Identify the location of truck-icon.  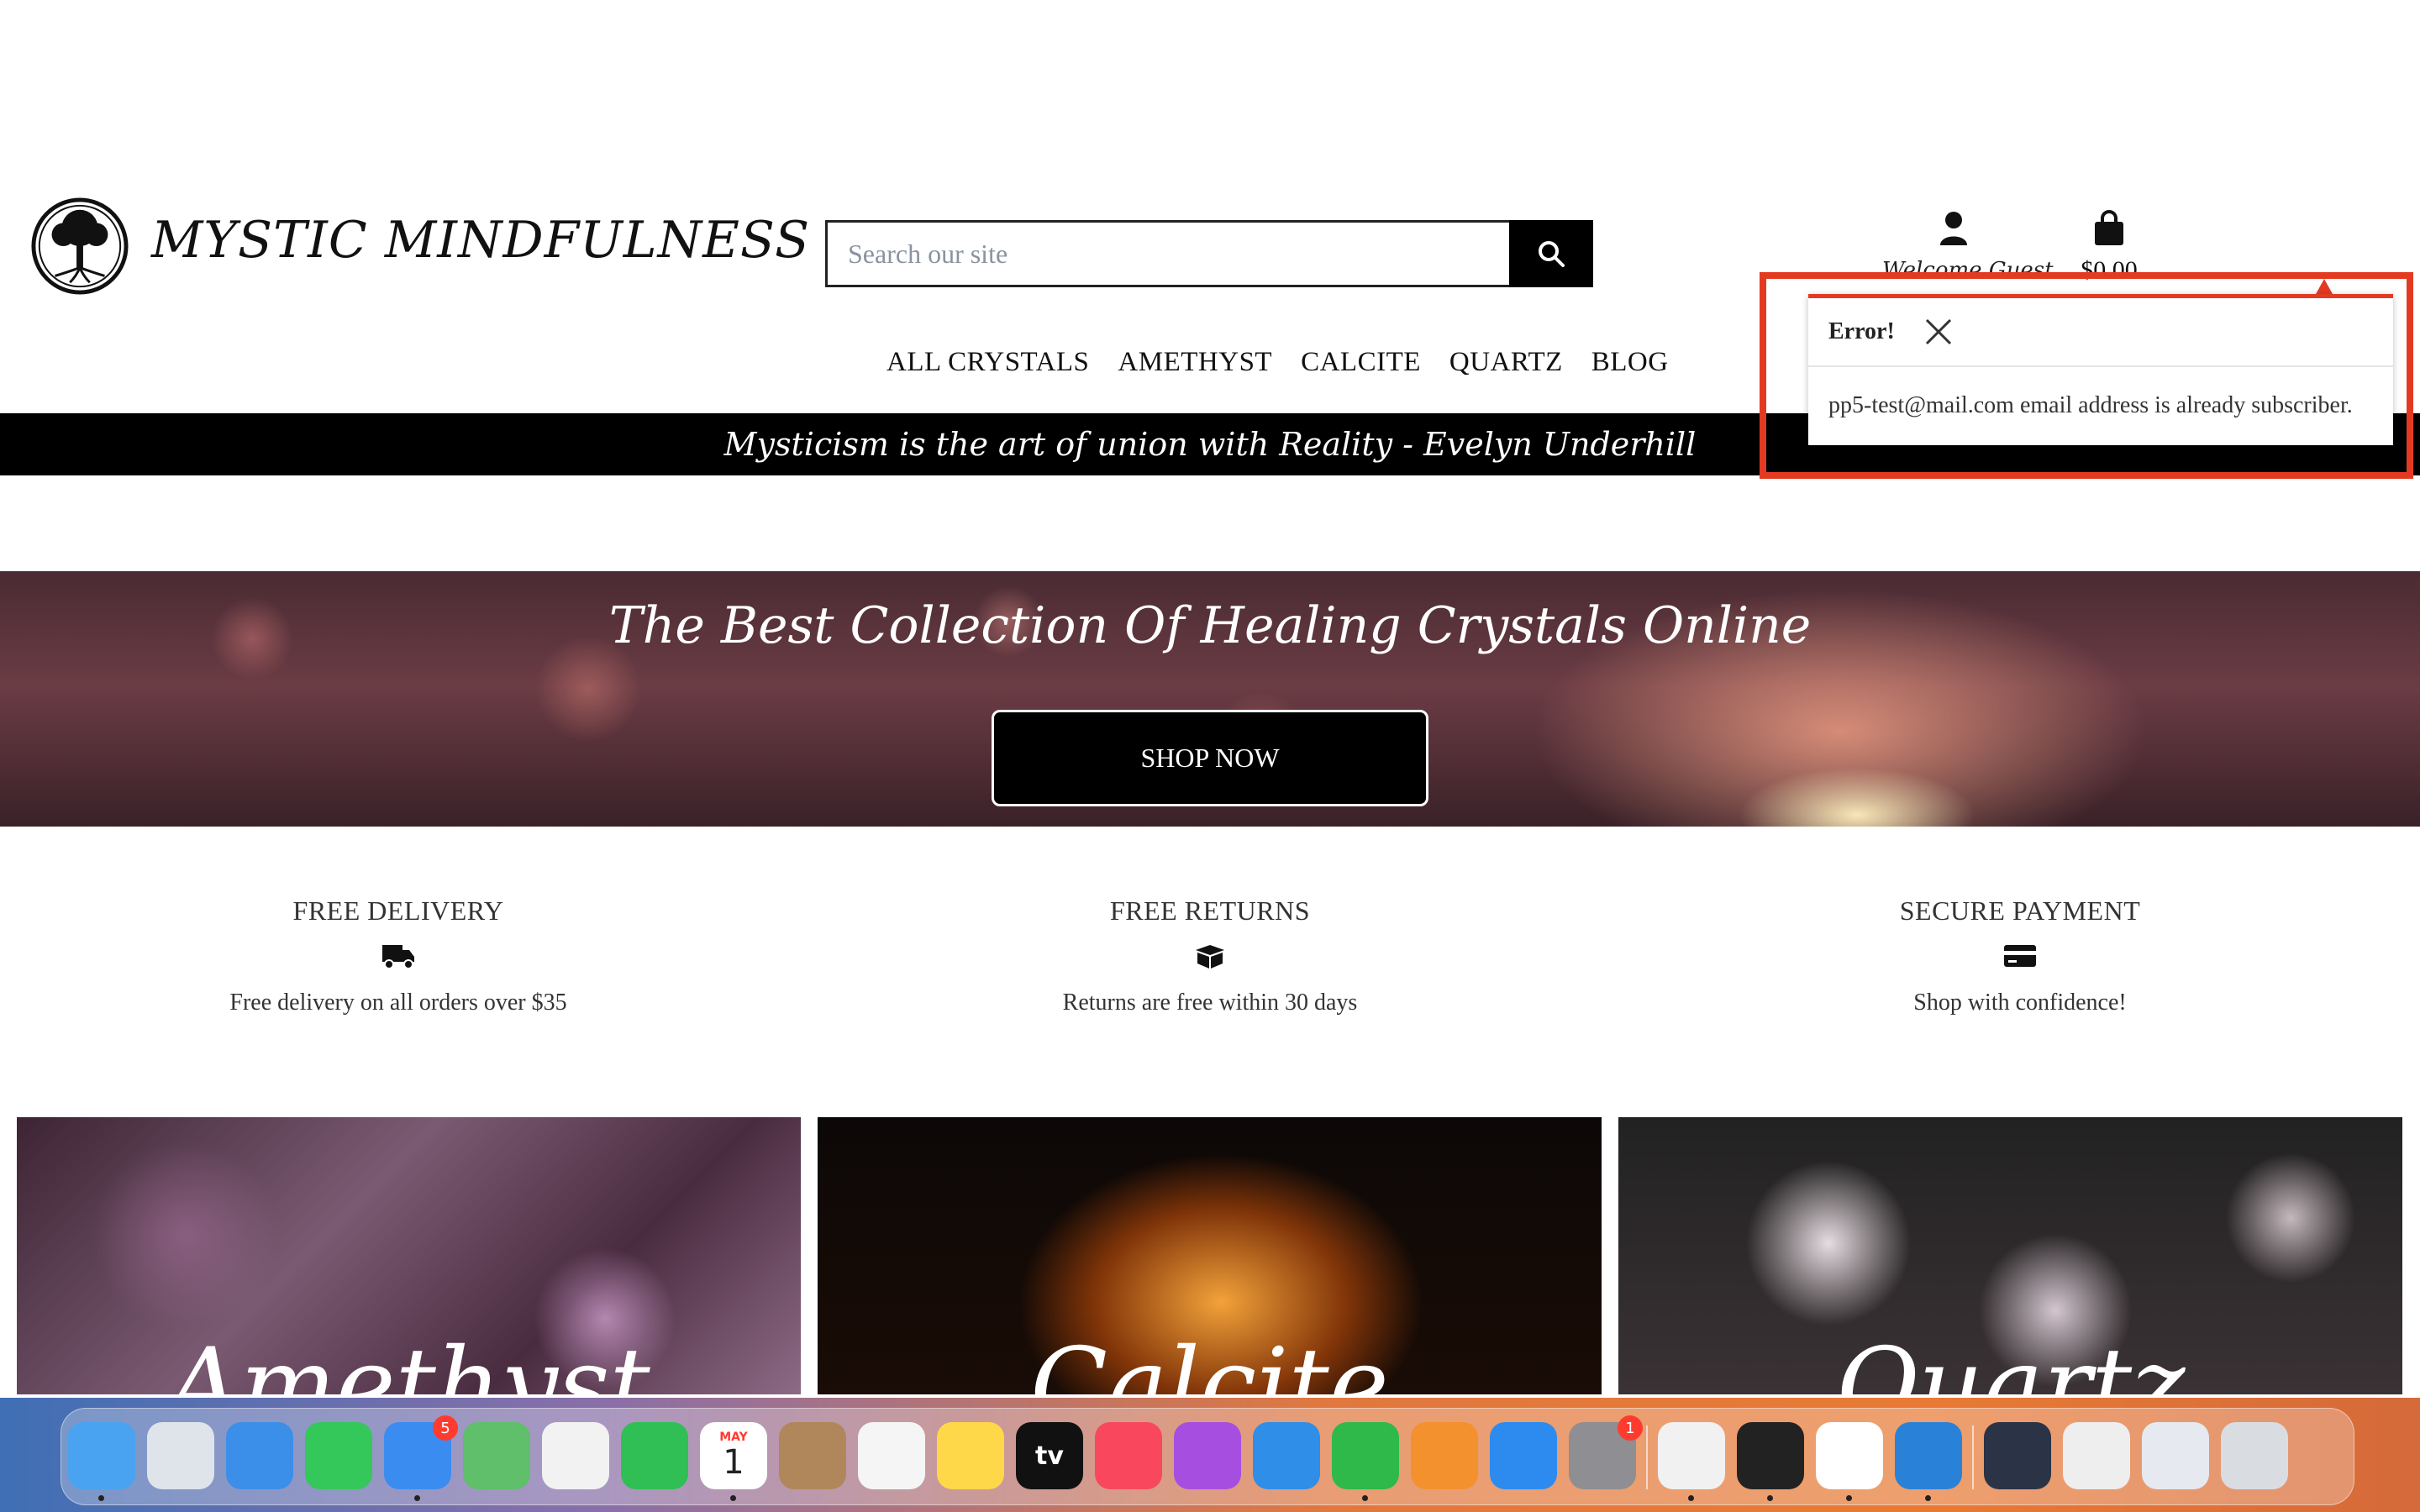
(398, 957).